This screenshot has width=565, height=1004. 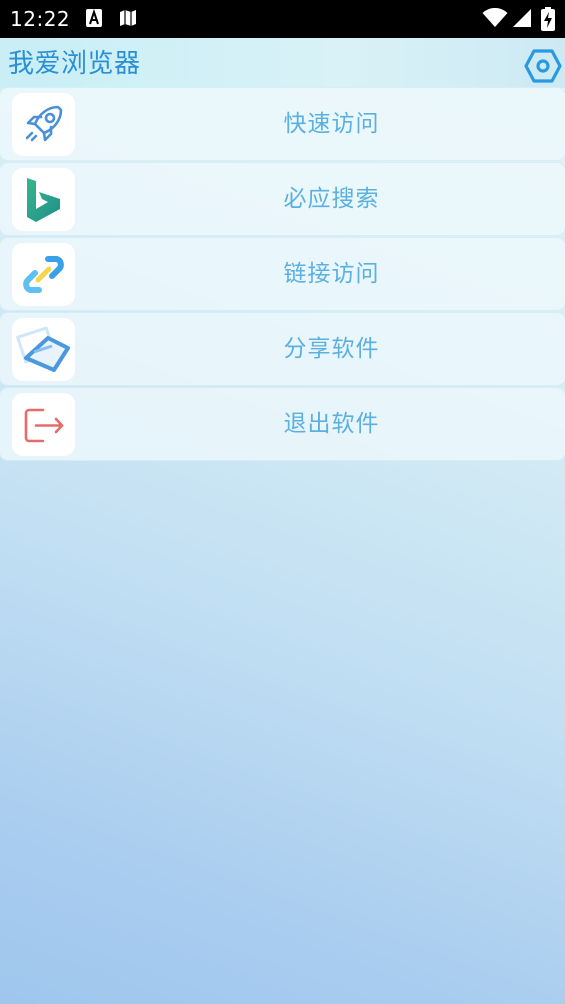 I want to click on menu-item-label: 退出软件, so click(x=331, y=424).